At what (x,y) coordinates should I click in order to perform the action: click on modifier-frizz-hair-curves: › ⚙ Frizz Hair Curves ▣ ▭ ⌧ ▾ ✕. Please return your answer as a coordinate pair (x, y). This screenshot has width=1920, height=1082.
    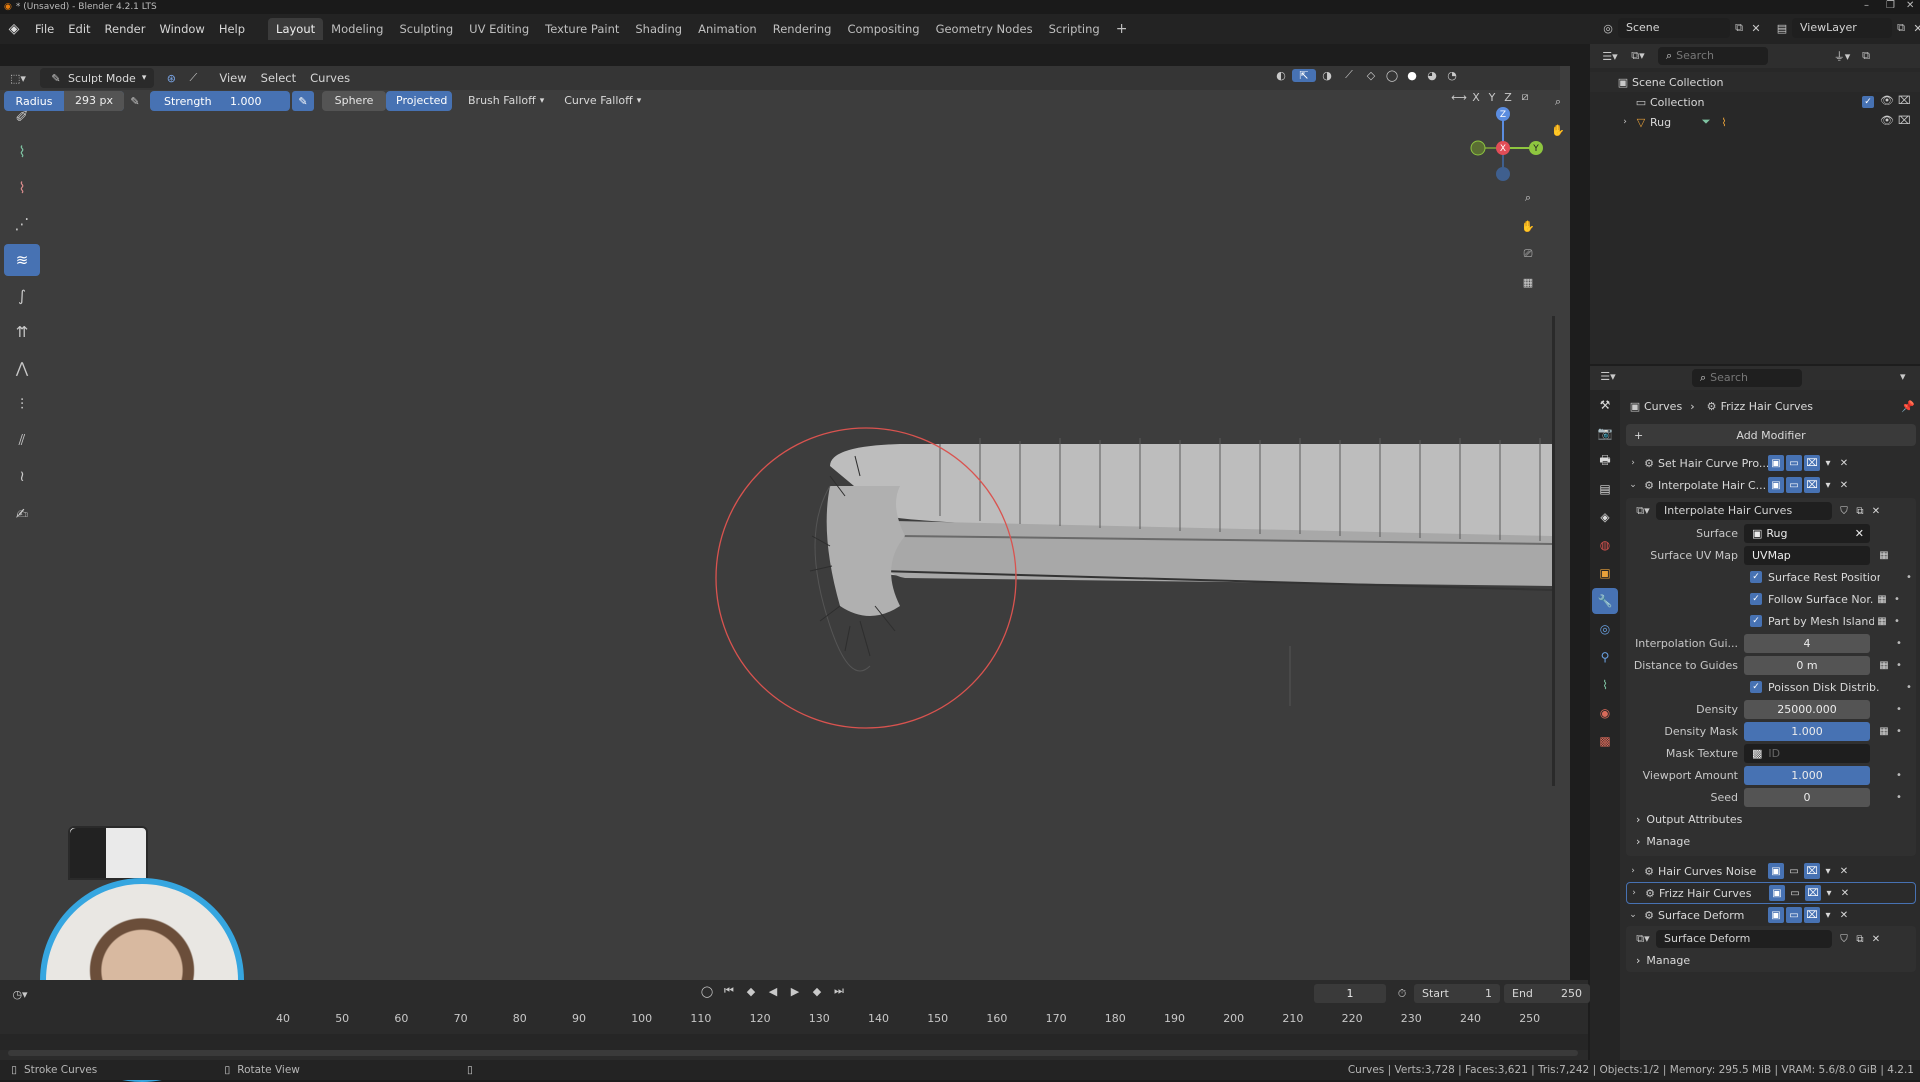
    Looking at the image, I should click on (1771, 893).